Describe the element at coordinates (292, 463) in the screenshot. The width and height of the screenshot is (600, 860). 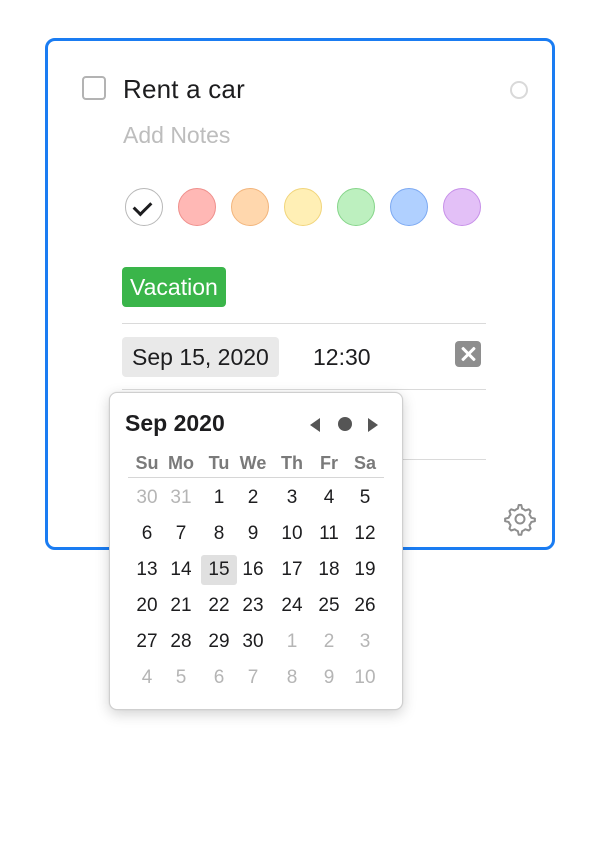
I see `weekday-label: Th` at that location.